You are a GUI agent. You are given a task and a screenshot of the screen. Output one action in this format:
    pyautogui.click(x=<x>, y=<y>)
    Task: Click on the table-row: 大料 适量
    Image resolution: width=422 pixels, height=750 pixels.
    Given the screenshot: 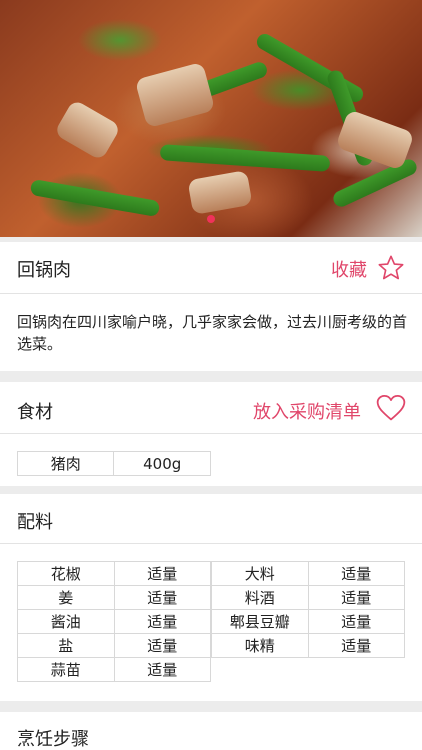 What is the action you would take?
    pyautogui.click(x=308, y=573)
    